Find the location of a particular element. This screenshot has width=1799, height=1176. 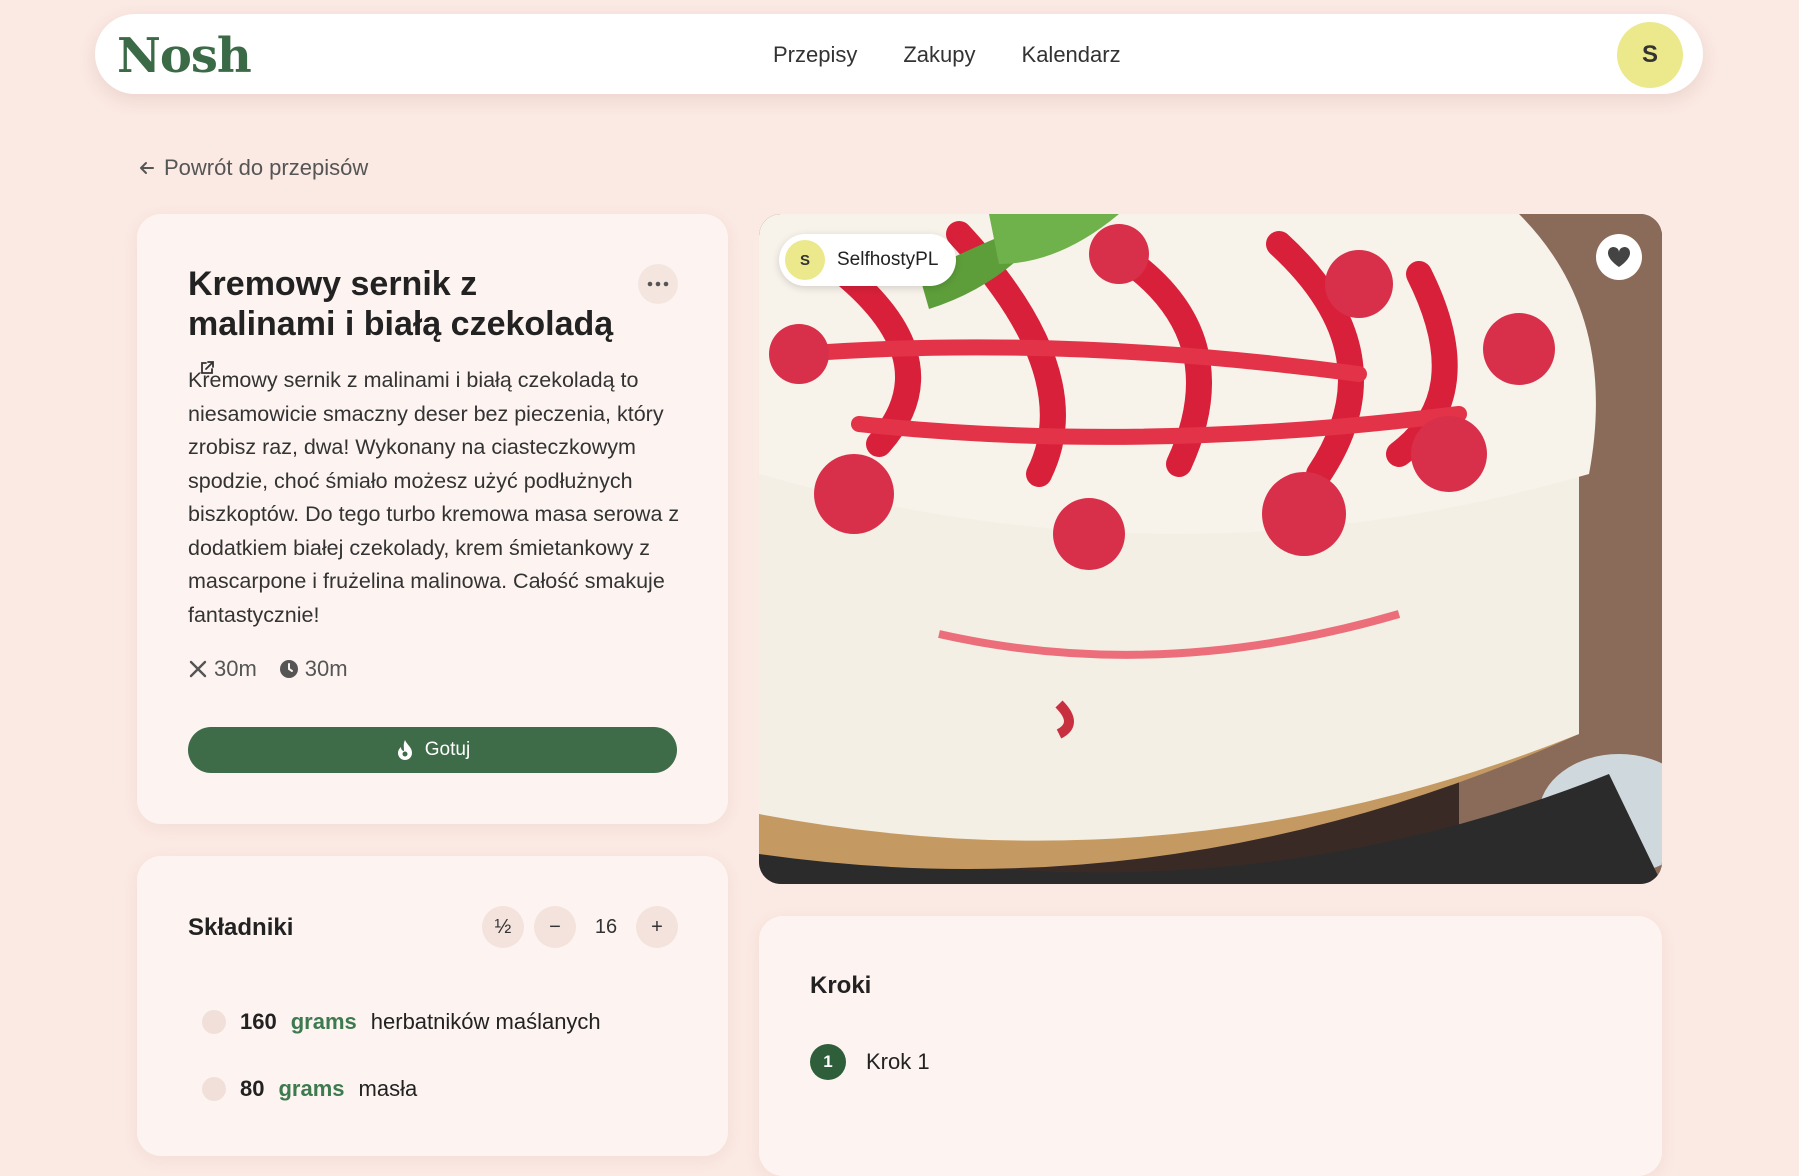

heart-icon is located at coordinates (1619, 256).